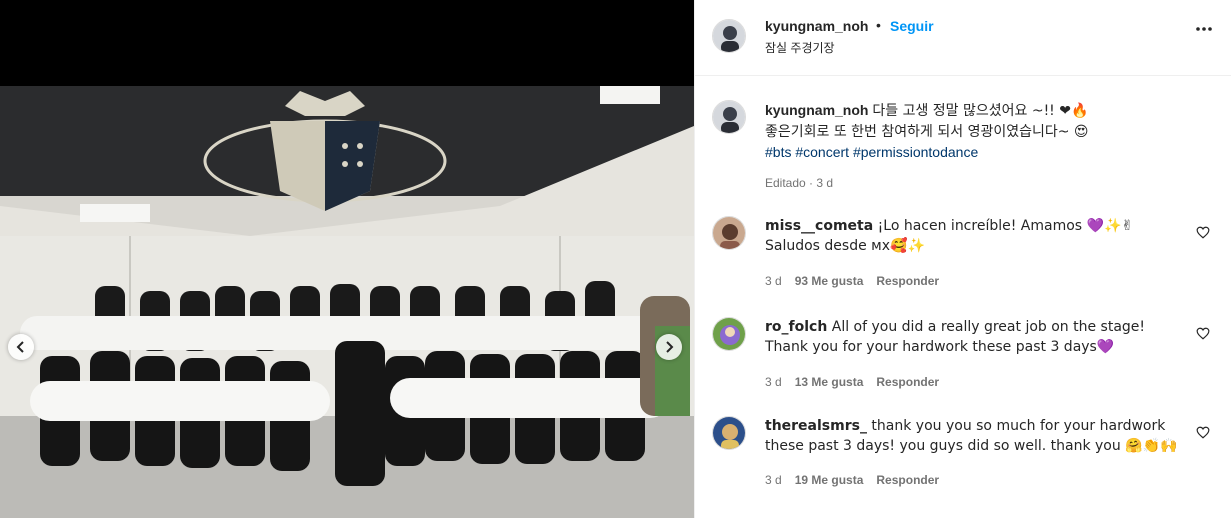 Image resolution: width=1231 pixels, height=518 pixels. What do you see at coordinates (729, 117) in the screenshot?
I see `caption-author-avatar` at bounding box center [729, 117].